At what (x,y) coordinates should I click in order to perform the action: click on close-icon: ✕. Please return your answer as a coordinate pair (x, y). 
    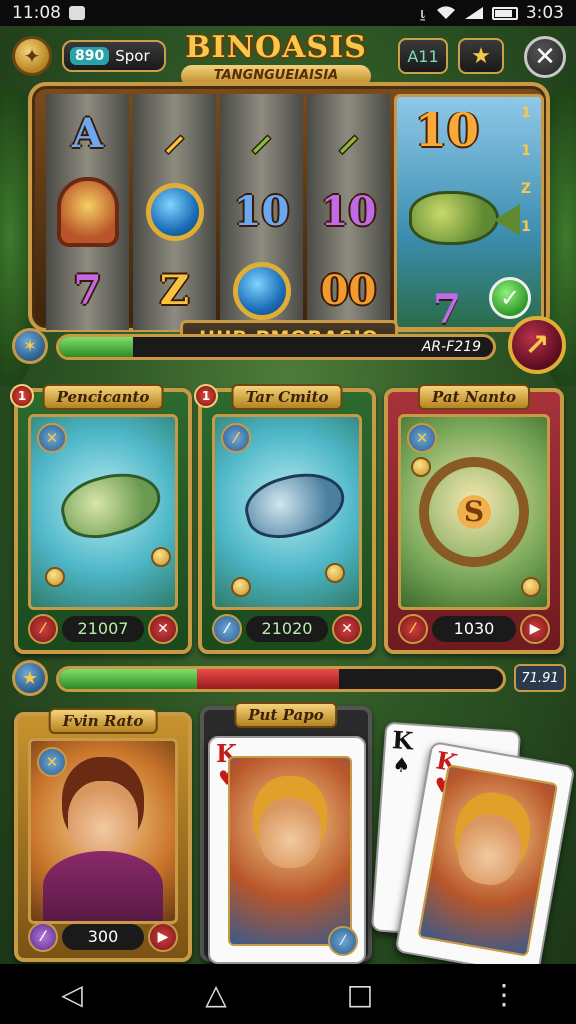
    Looking at the image, I should click on (545, 57).